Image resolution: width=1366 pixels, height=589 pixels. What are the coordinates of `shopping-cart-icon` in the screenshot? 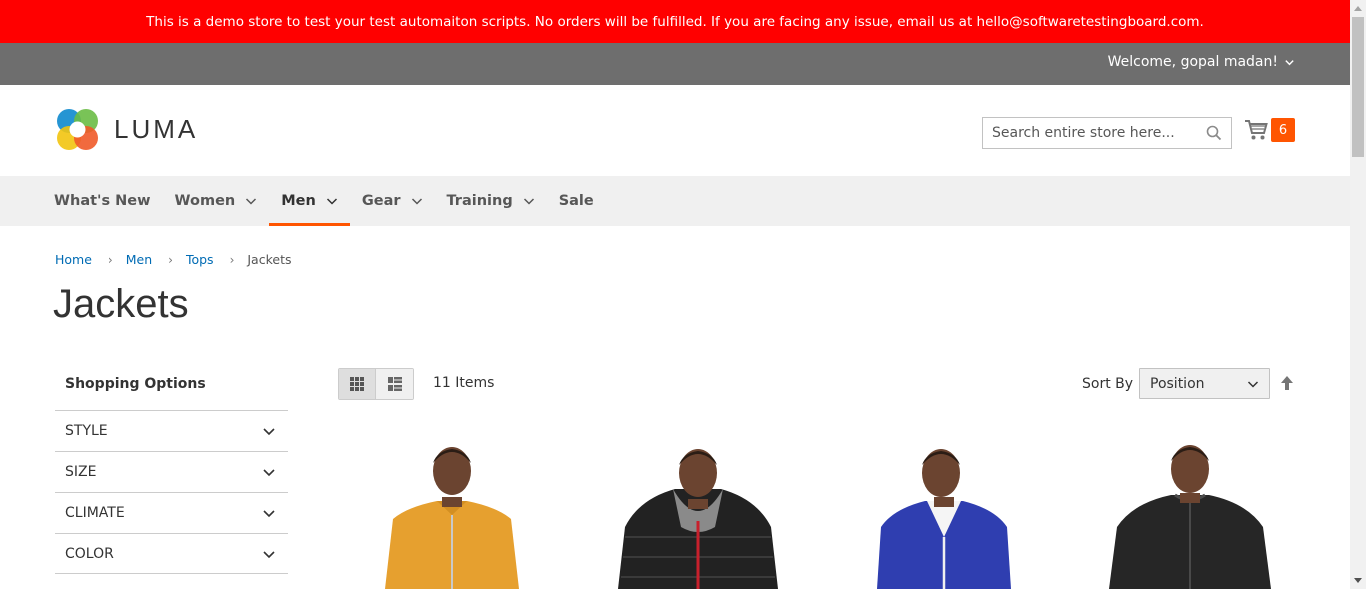 It's located at (1256, 130).